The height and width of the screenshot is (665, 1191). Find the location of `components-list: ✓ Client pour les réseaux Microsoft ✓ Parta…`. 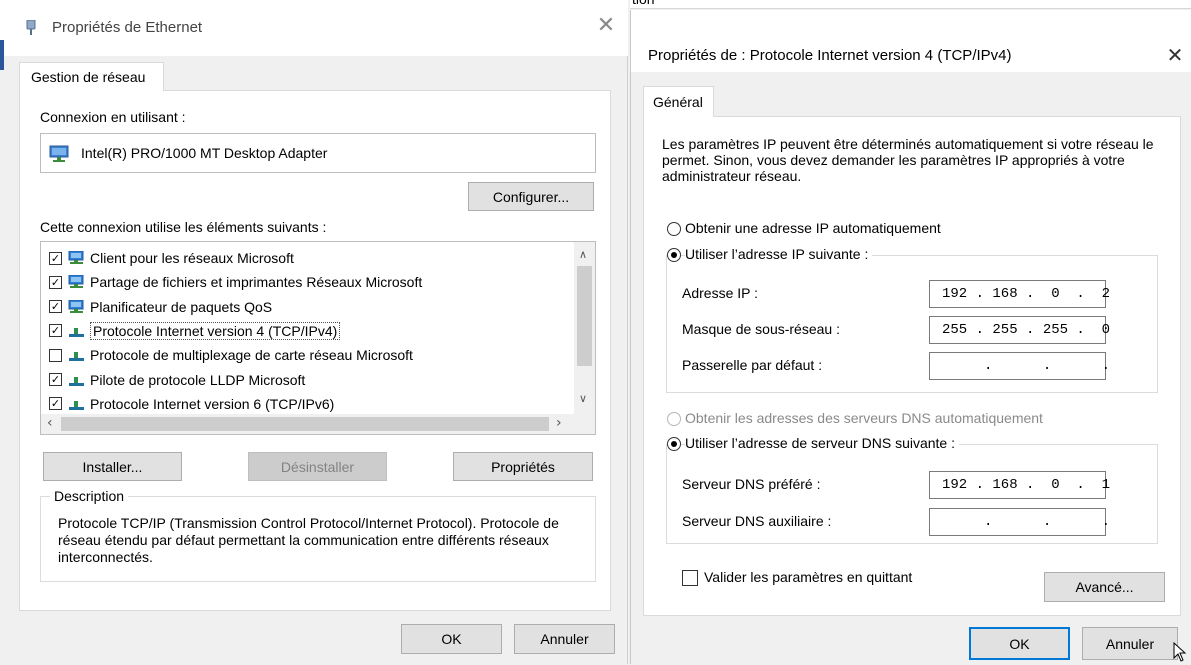

components-list: ✓ Client pour les réseaux Microsoft ✓ Parta… is located at coordinates (318, 338).